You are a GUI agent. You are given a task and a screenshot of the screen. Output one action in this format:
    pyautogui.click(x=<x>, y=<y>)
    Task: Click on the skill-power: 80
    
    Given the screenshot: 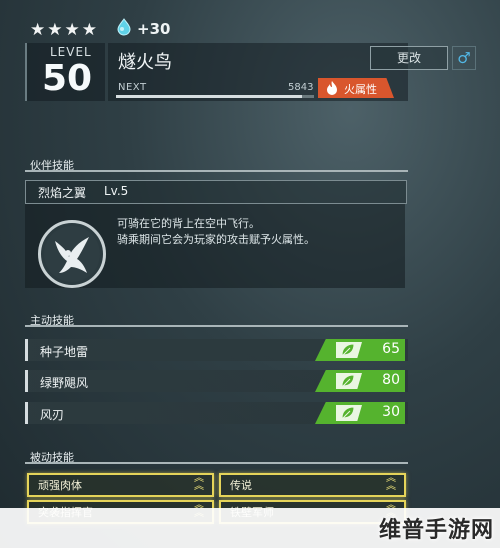 What is the action you would take?
    pyautogui.click(x=391, y=380)
    